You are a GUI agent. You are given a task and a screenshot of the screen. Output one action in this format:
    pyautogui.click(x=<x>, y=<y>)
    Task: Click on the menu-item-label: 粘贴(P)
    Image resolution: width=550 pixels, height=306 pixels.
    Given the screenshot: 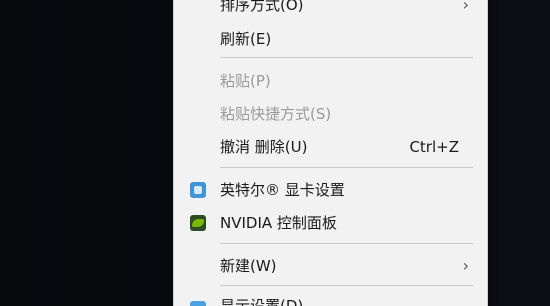 What is the action you would take?
    pyautogui.click(x=245, y=81)
    